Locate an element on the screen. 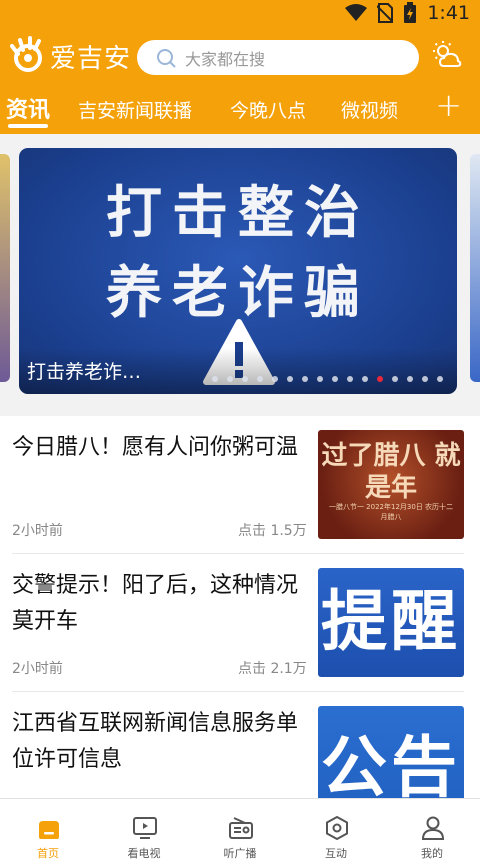  news-item: 江西省互联网新闻信息服务单位许可信息 公告 is located at coordinates (240, 745).